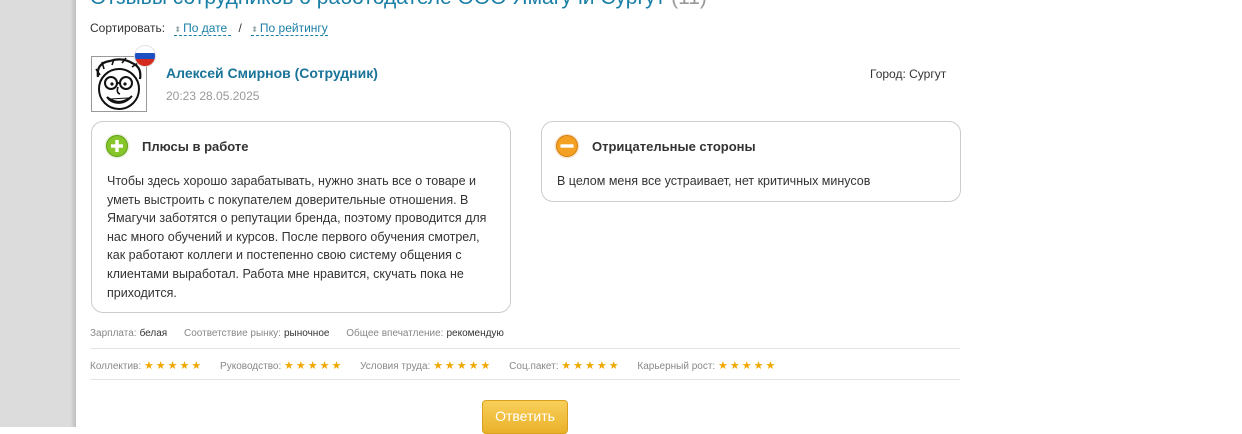 The height and width of the screenshot is (434, 1242). What do you see at coordinates (128, 28) in the screenshot?
I see `sort-label: Сортировать:` at bounding box center [128, 28].